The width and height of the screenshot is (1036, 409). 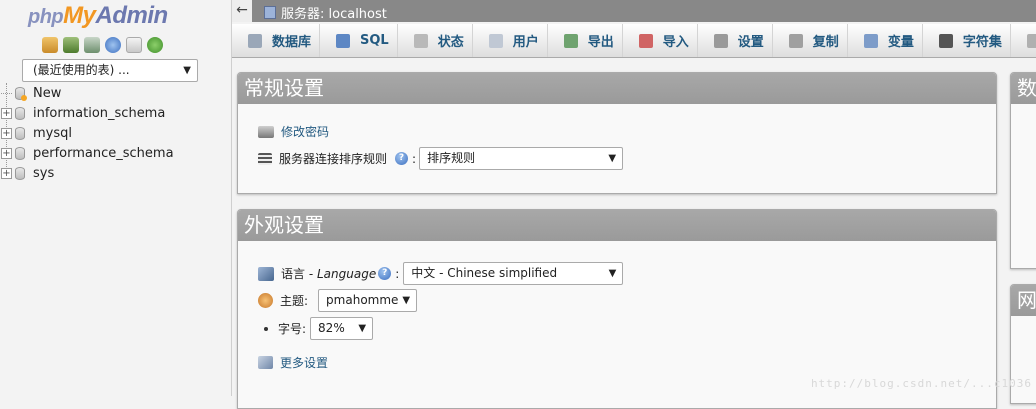 What do you see at coordinates (362, 300) in the screenshot?
I see `theme-select-value: pmahomme` at bounding box center [362, 300].